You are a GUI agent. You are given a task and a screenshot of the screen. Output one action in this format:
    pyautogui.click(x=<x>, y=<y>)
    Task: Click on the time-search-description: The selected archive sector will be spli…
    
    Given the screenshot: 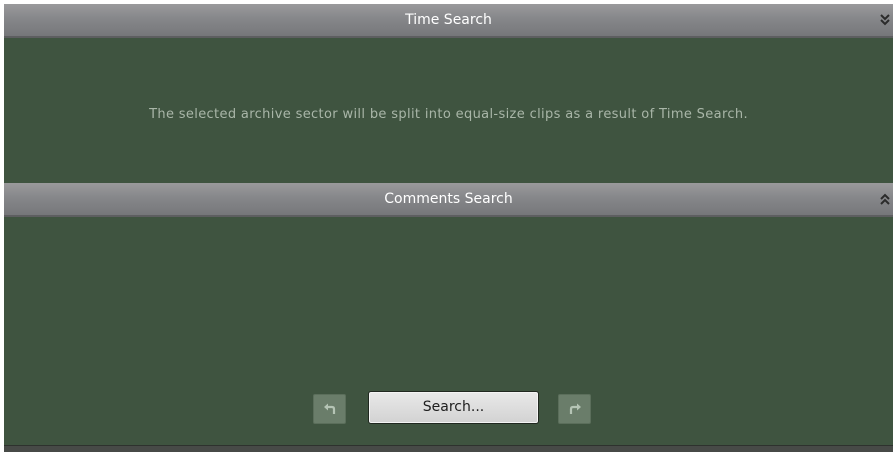 What is the action you would take?
    pyautogui.click(x=448, y=114)
    